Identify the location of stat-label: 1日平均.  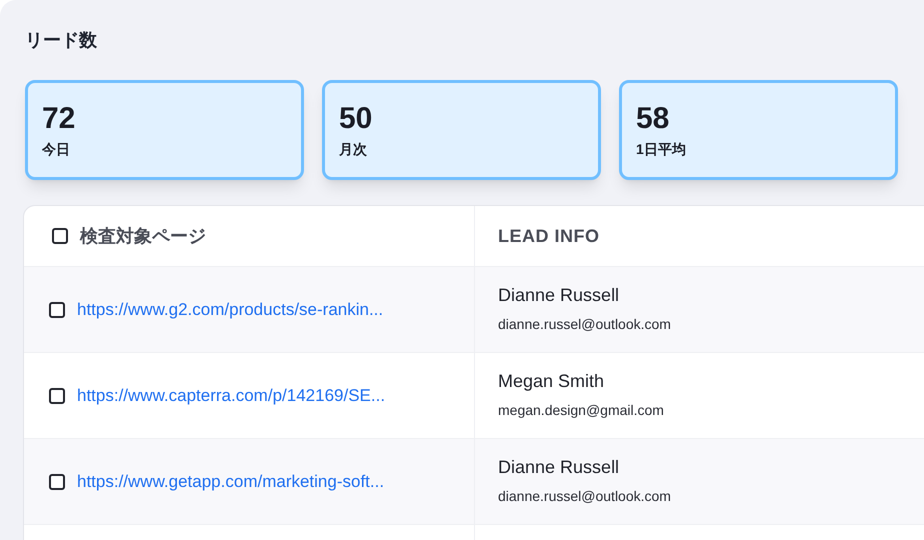
(661, 149).